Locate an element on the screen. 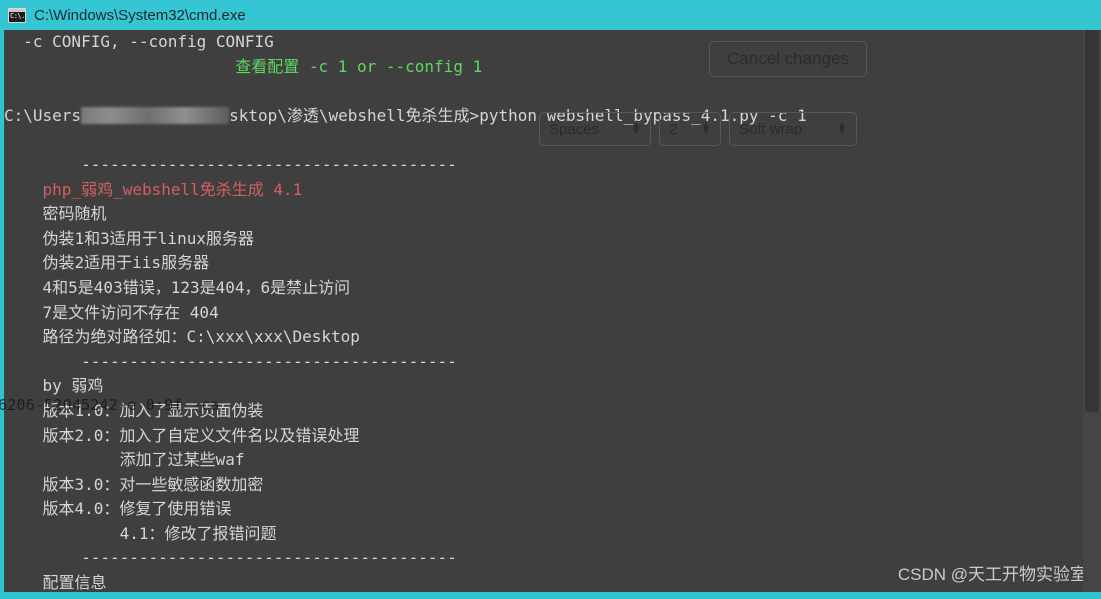 The image size is (1101, 599). vertical-scrollbar-track is located at coordinates (1092, 311).